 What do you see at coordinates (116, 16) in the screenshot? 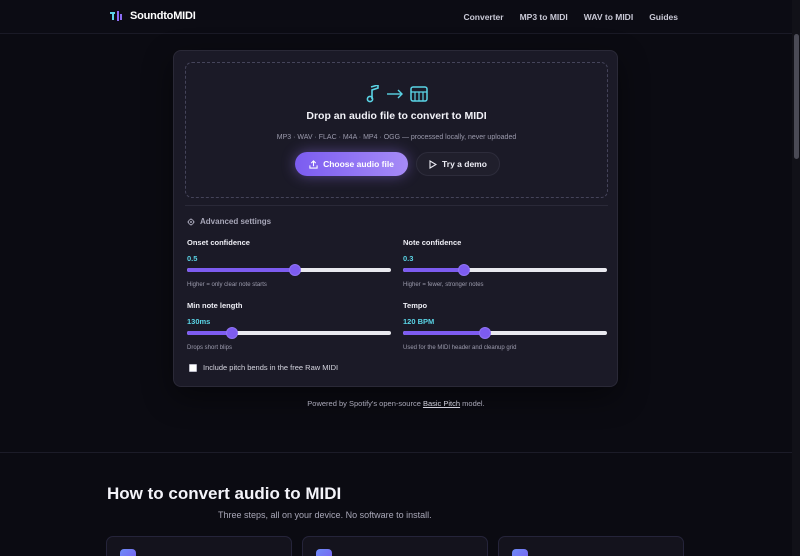
I see `brand-logo-icon` at bounding box center [116, 16].